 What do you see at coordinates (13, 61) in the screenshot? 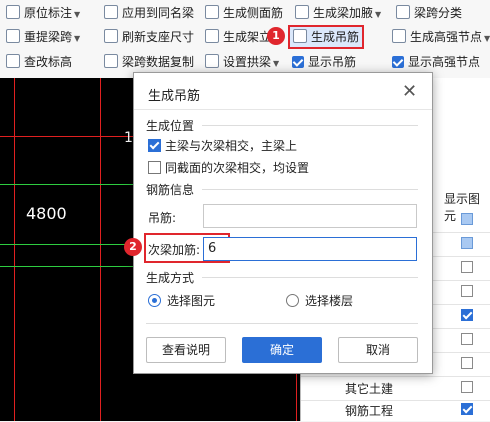
I see `elevation-icon` at bounding box center [13, 61].